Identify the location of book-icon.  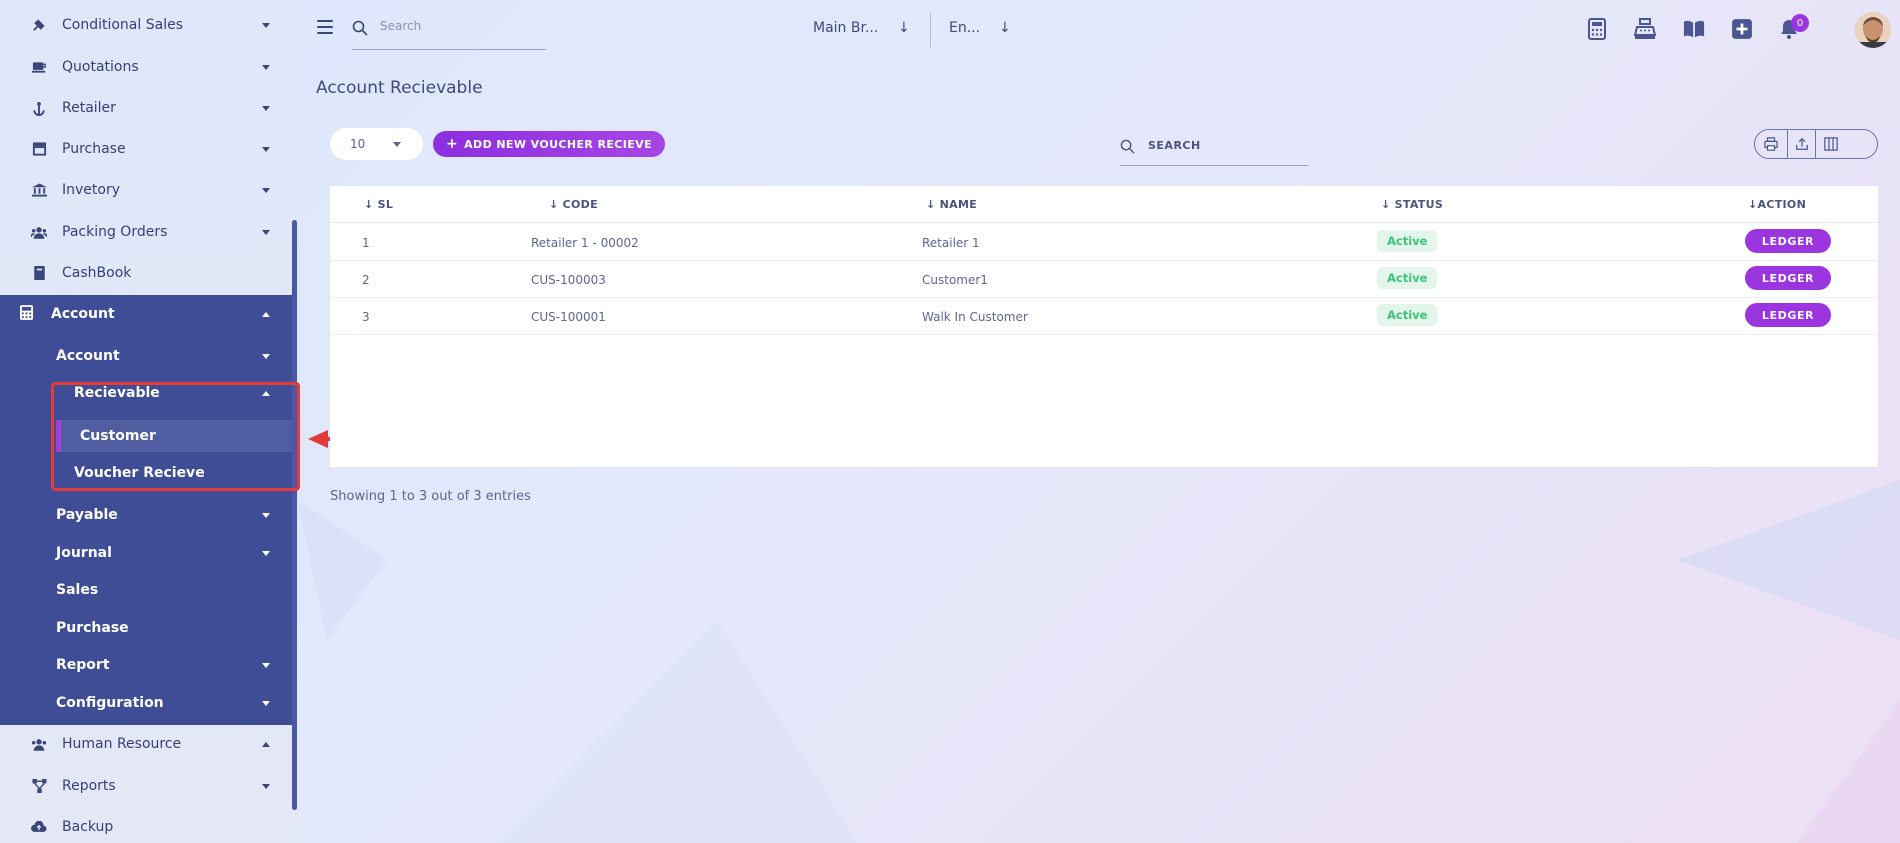
(39, 273).